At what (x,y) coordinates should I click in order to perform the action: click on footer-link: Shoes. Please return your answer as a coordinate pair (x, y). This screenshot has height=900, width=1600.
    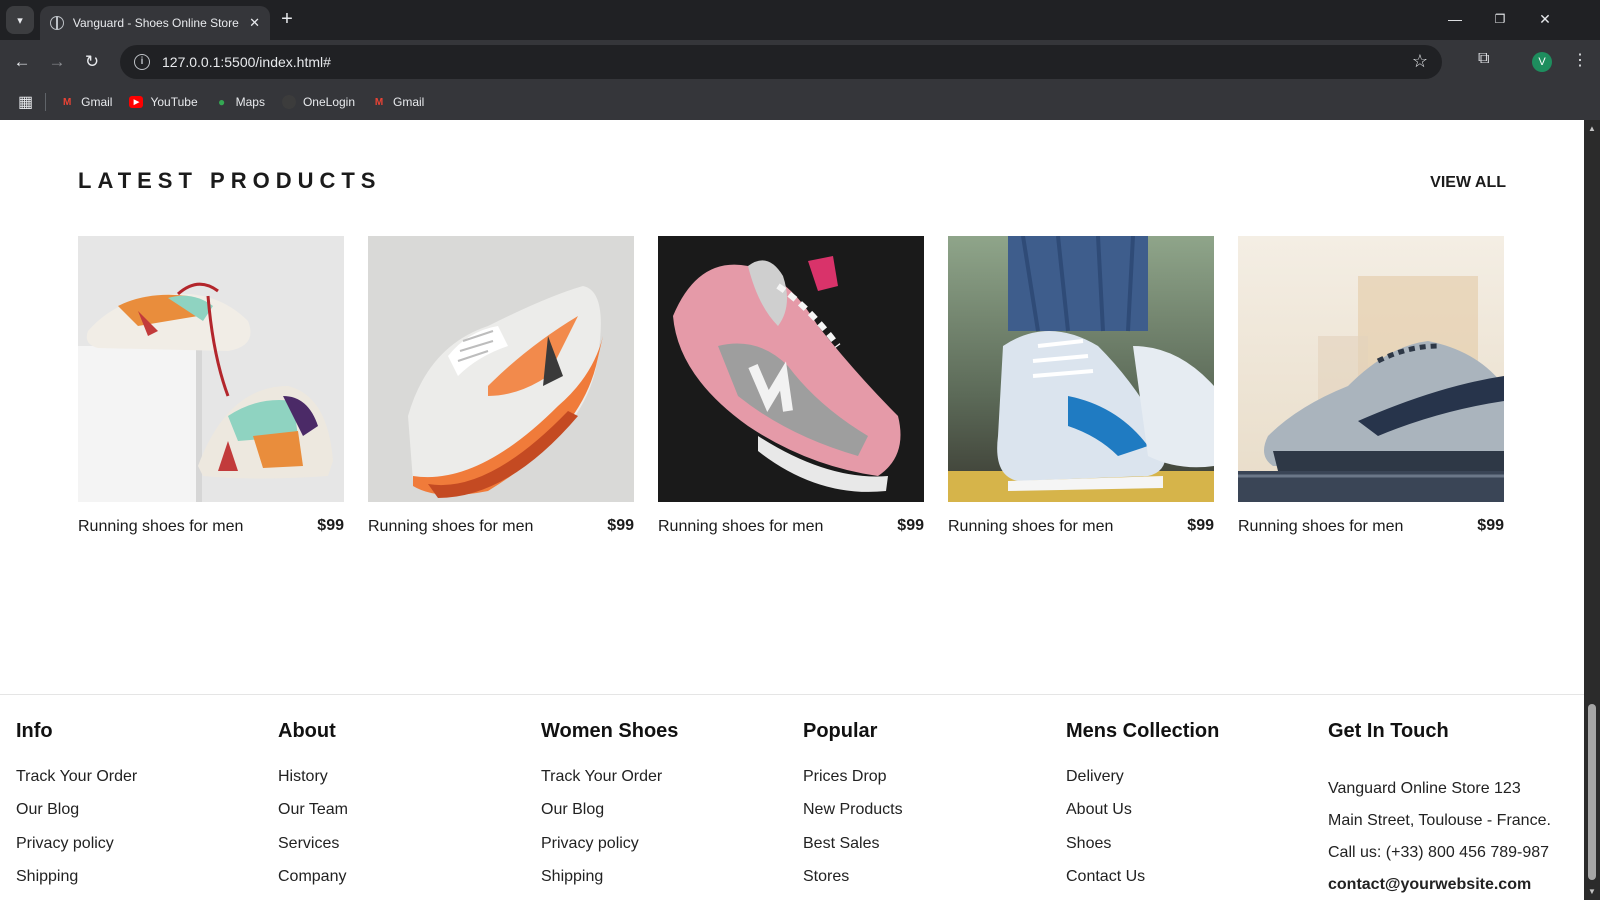
    Looking at the image, I should click on (1088, 844).